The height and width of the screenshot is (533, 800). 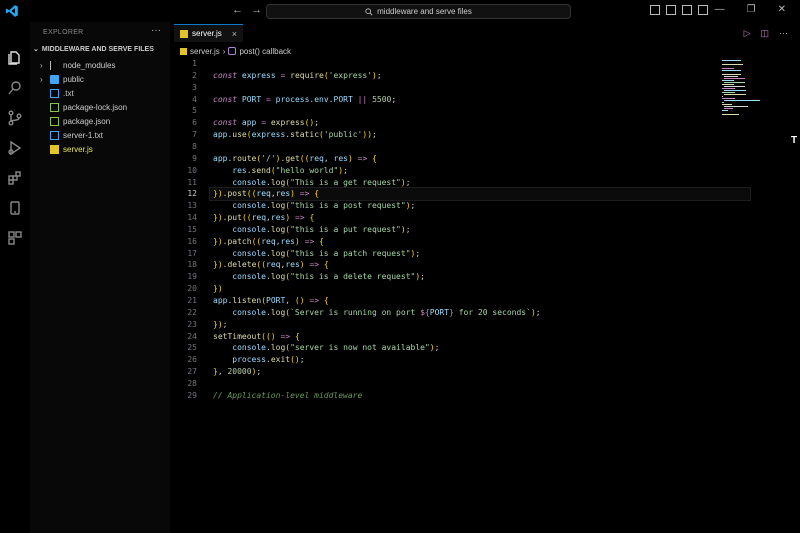 What do you see at coordinates (192, 336) in the screenshot?
I see `line-number: 24` at bounding box center [192, 336].